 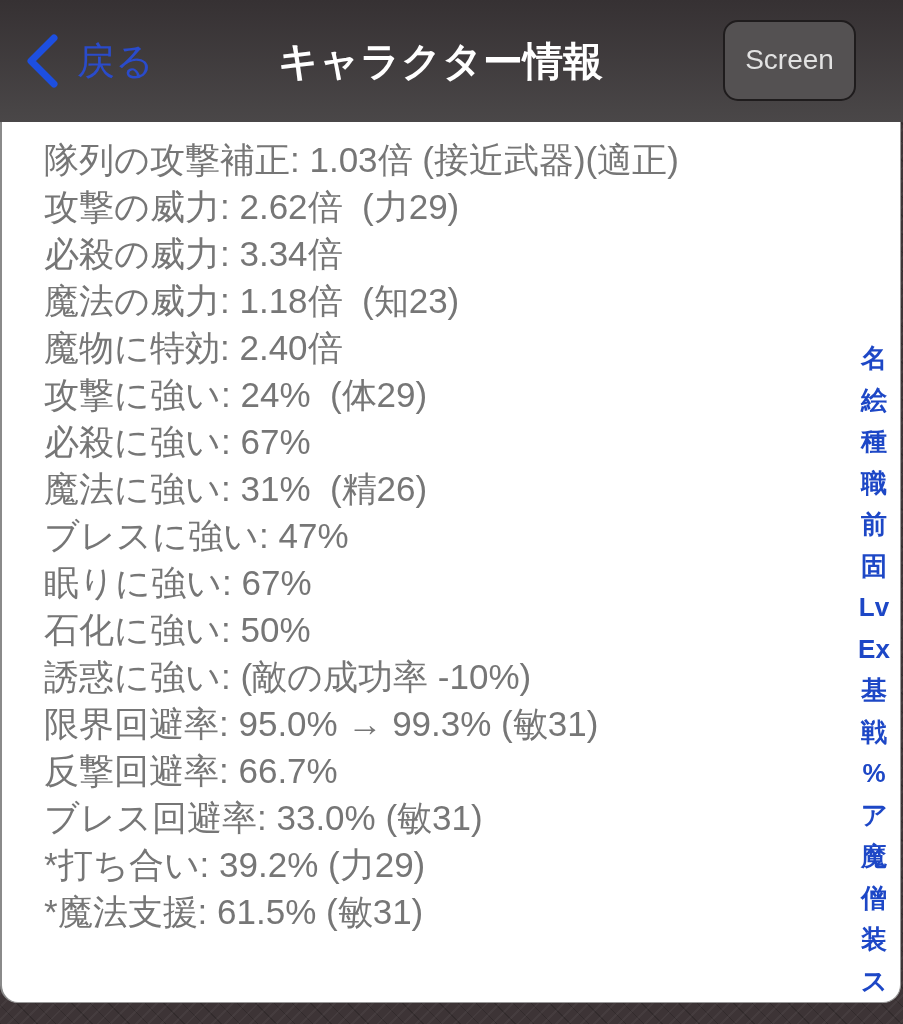 What do you see at coordinates (874, 940) in the screenshot?
I see `section-index-item: 装` at bounding box center [874, 940].